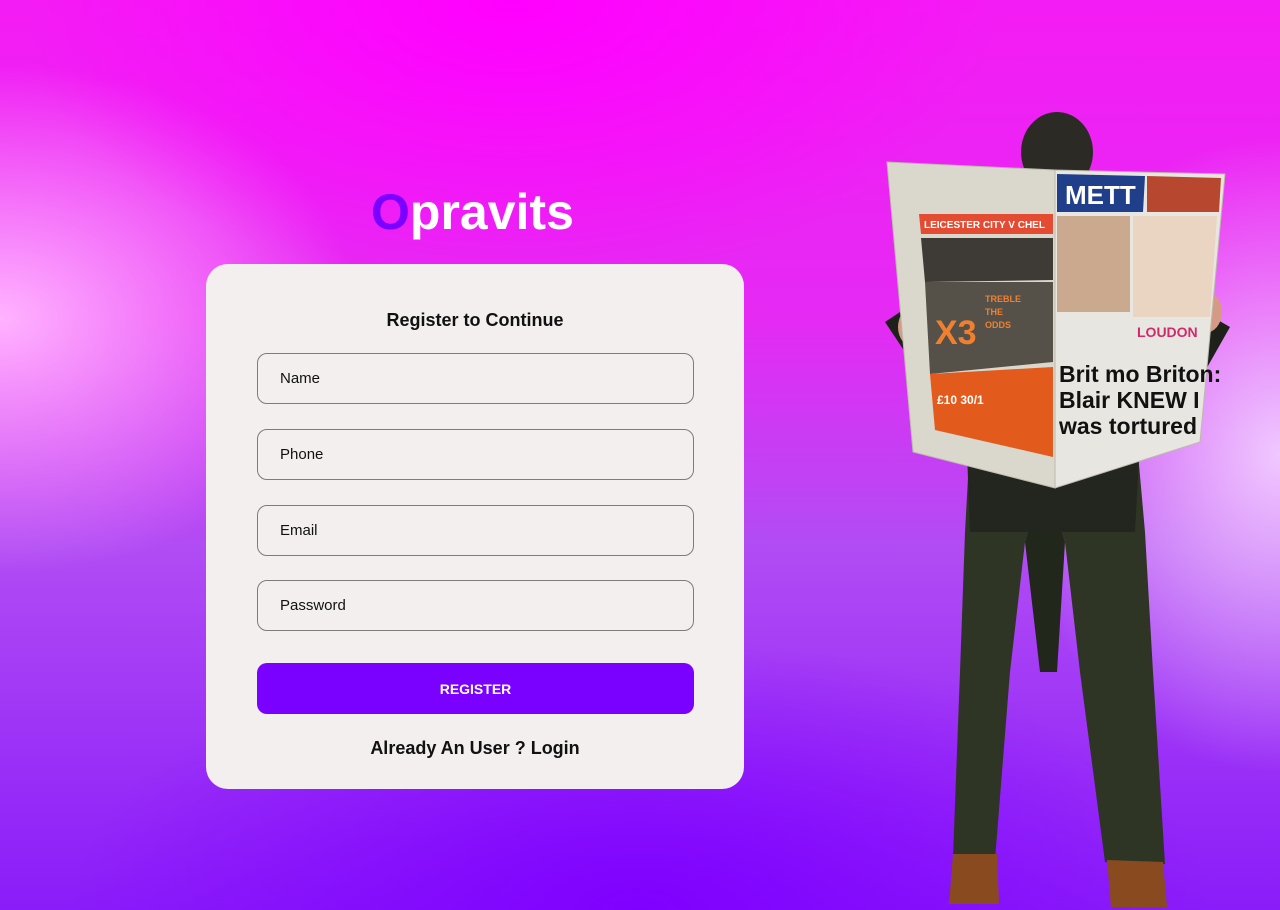 The height and width of the screenshot is (910, 1280). Describe the element at coordinates (1129, 400) in the screenshot. I see `newspaper-headline-line-2: Blair KNEW I` at that location.